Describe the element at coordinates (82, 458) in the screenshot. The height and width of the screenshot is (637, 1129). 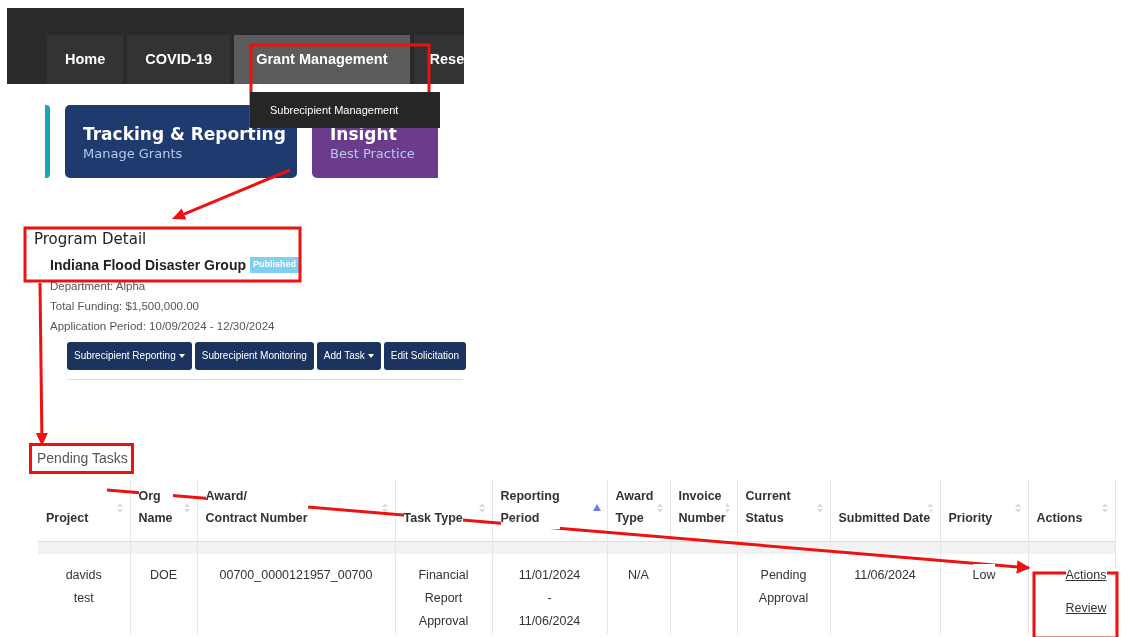
I see `section-heading: Pending Tasks` at that location.